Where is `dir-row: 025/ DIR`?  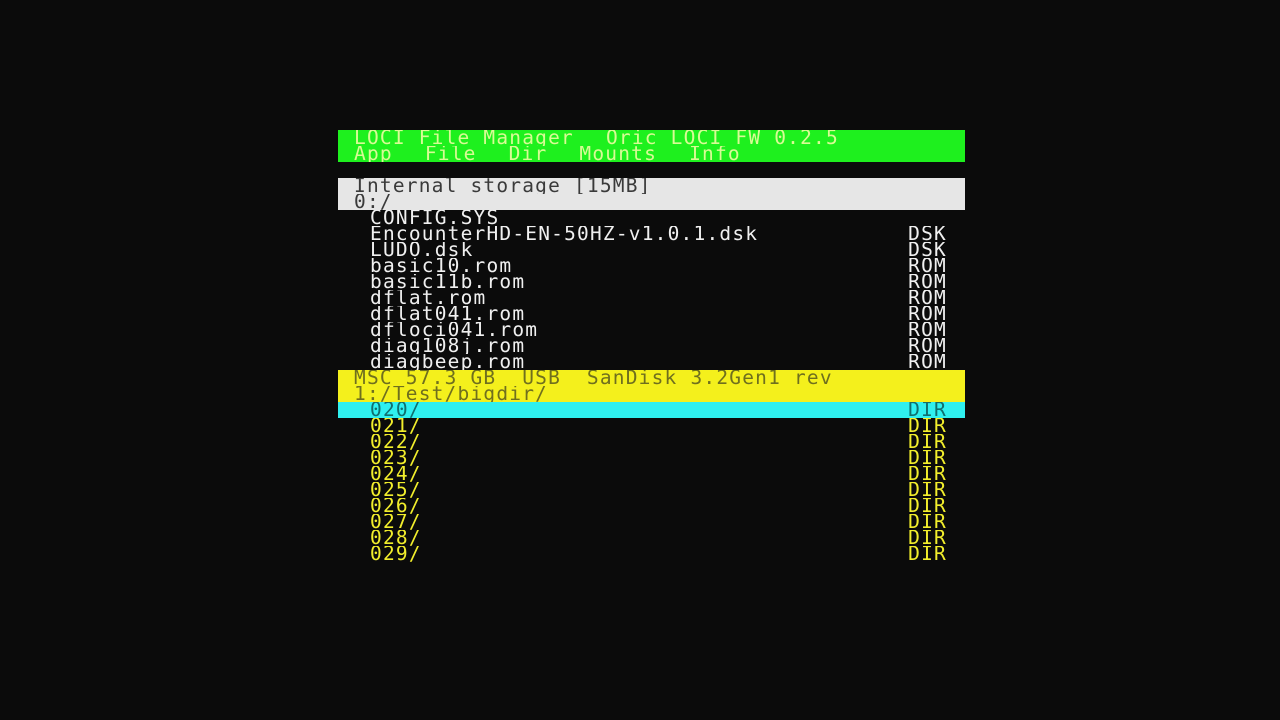 dir-row: 025/ DIR is located at coordinates (651, 490).